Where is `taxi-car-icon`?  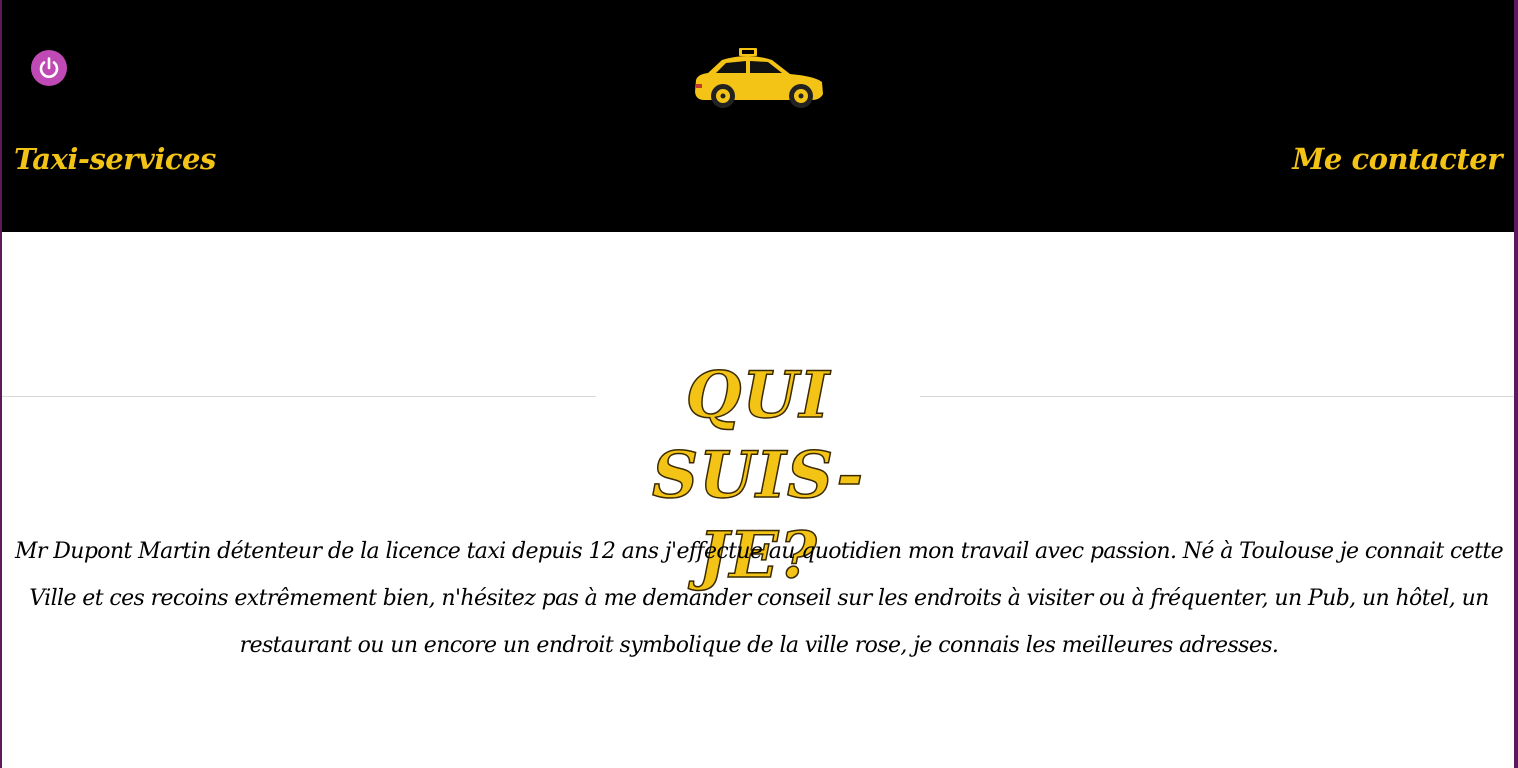
taxi-car-icon is located at coordinates (759, 78).